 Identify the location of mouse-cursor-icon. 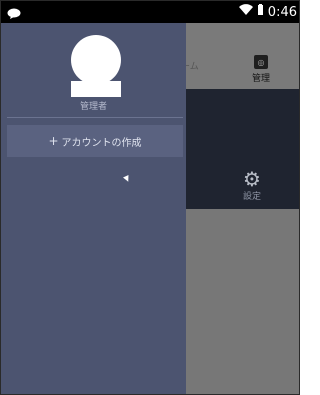
(127, 179).